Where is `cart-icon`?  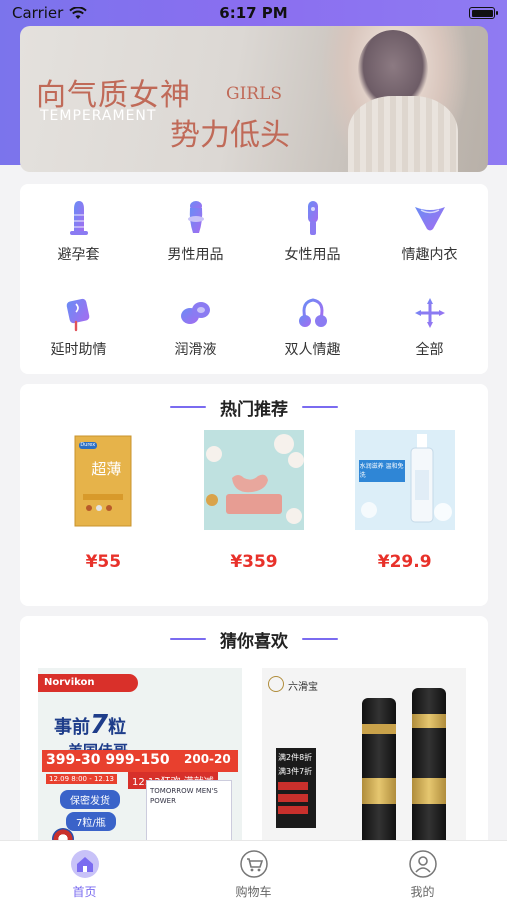 cart-icon is located at coordinates (253, 864).